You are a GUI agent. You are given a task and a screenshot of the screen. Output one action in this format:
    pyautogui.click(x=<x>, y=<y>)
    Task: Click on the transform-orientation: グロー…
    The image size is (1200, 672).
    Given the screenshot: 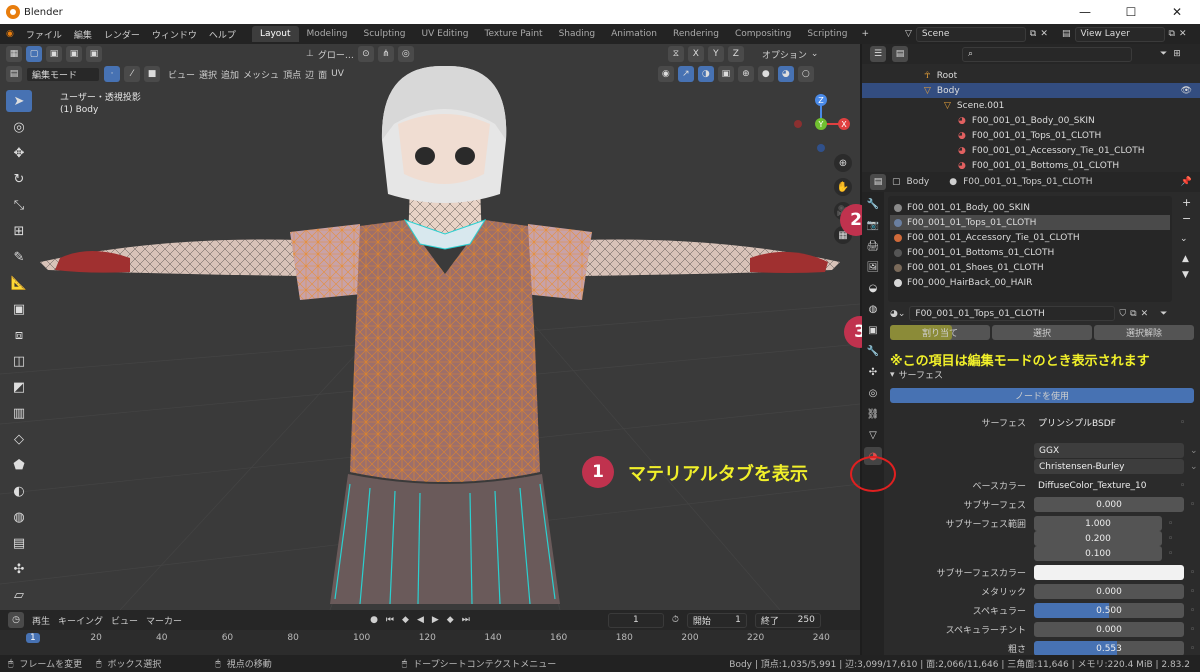 What is the action you would take?
    pyautogui.click(x=336, y=54)
    